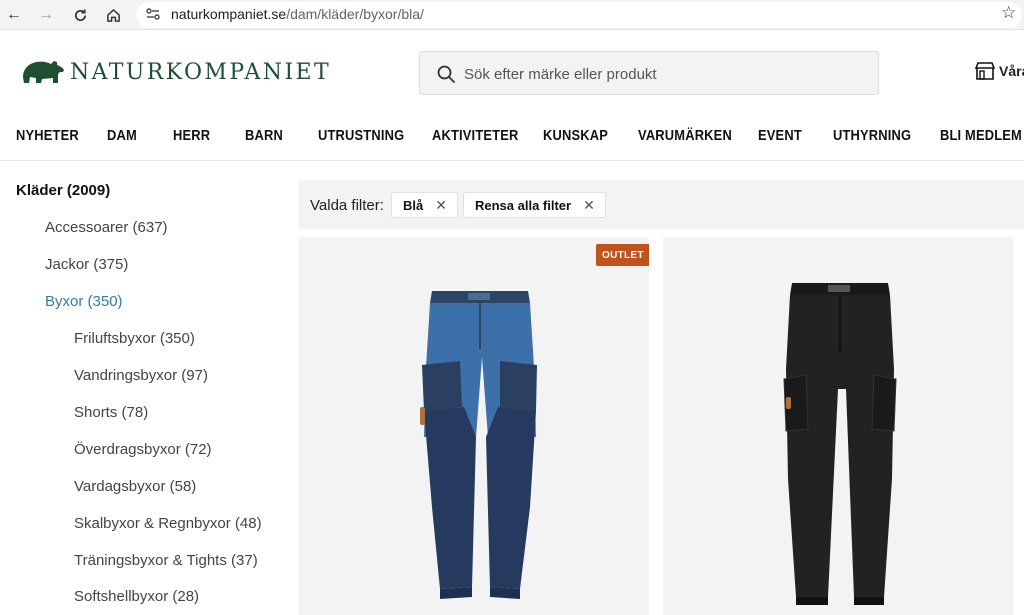  Describe the element at coordinates (347, 205) in the screenshot. I see `filter-label: Valda filter:` at that location.